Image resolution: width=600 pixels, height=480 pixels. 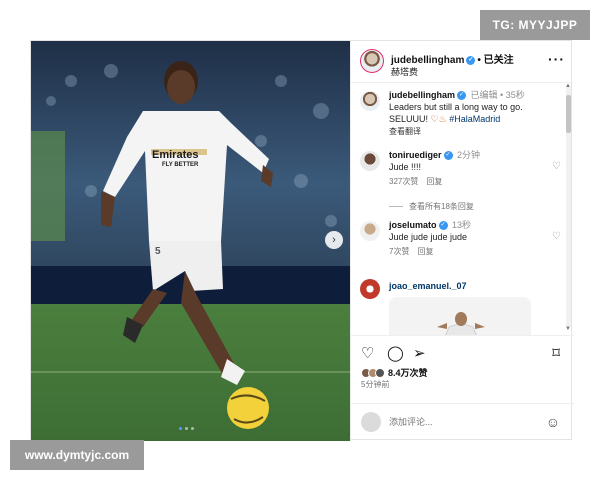 I want to click on viewer-avatar, so click(x=371, y=422).